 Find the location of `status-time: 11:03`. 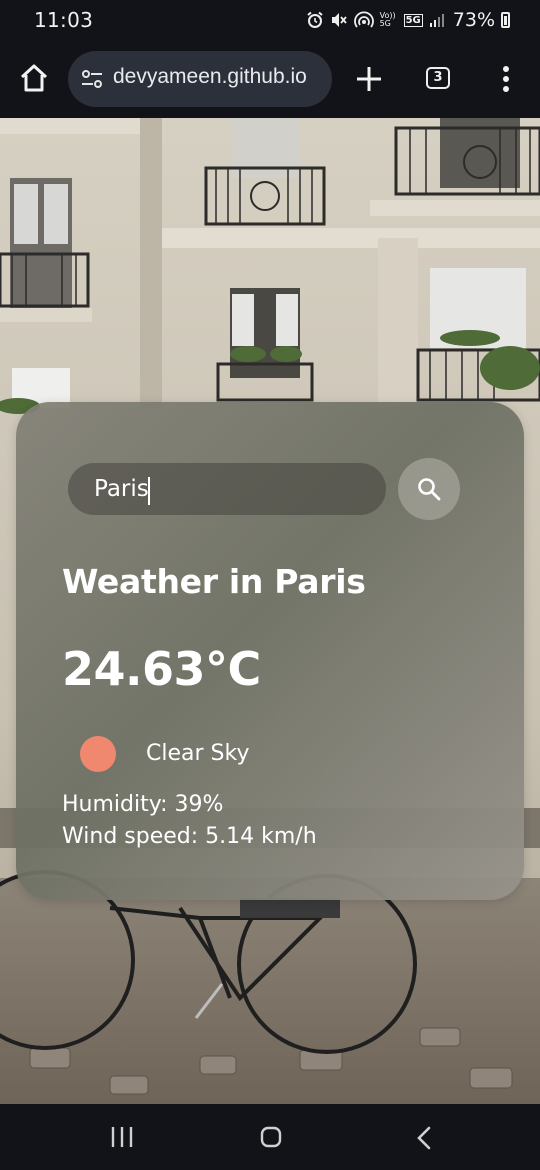

status-time: 11:03 is located at coordinates (64, 20).